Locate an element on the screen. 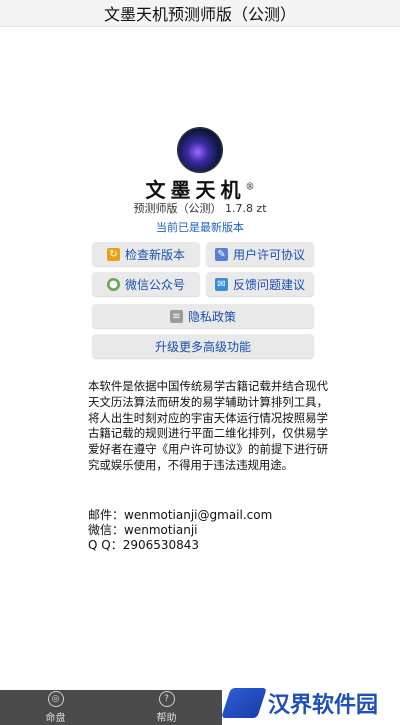 The width and height of the screenshot is (400, 725). help-icon: ? is located at coordinates (166, 699).